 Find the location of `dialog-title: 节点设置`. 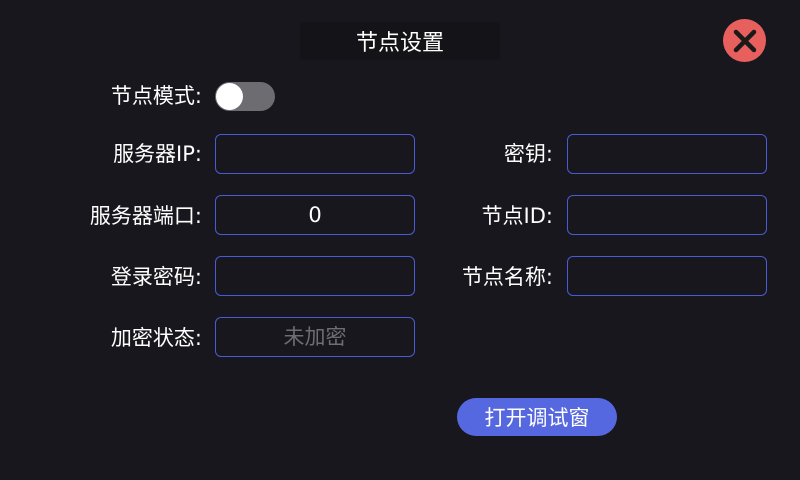

dialog-title: 节点设置 is located at coordinates (400, 41).